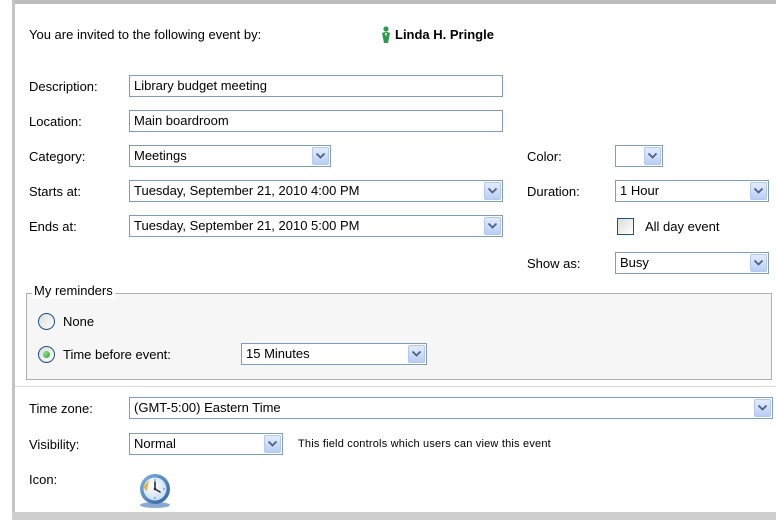  Describe the element at coordinates (230, 156) in the screenshot. I see `category-select: Meetings` at that location.